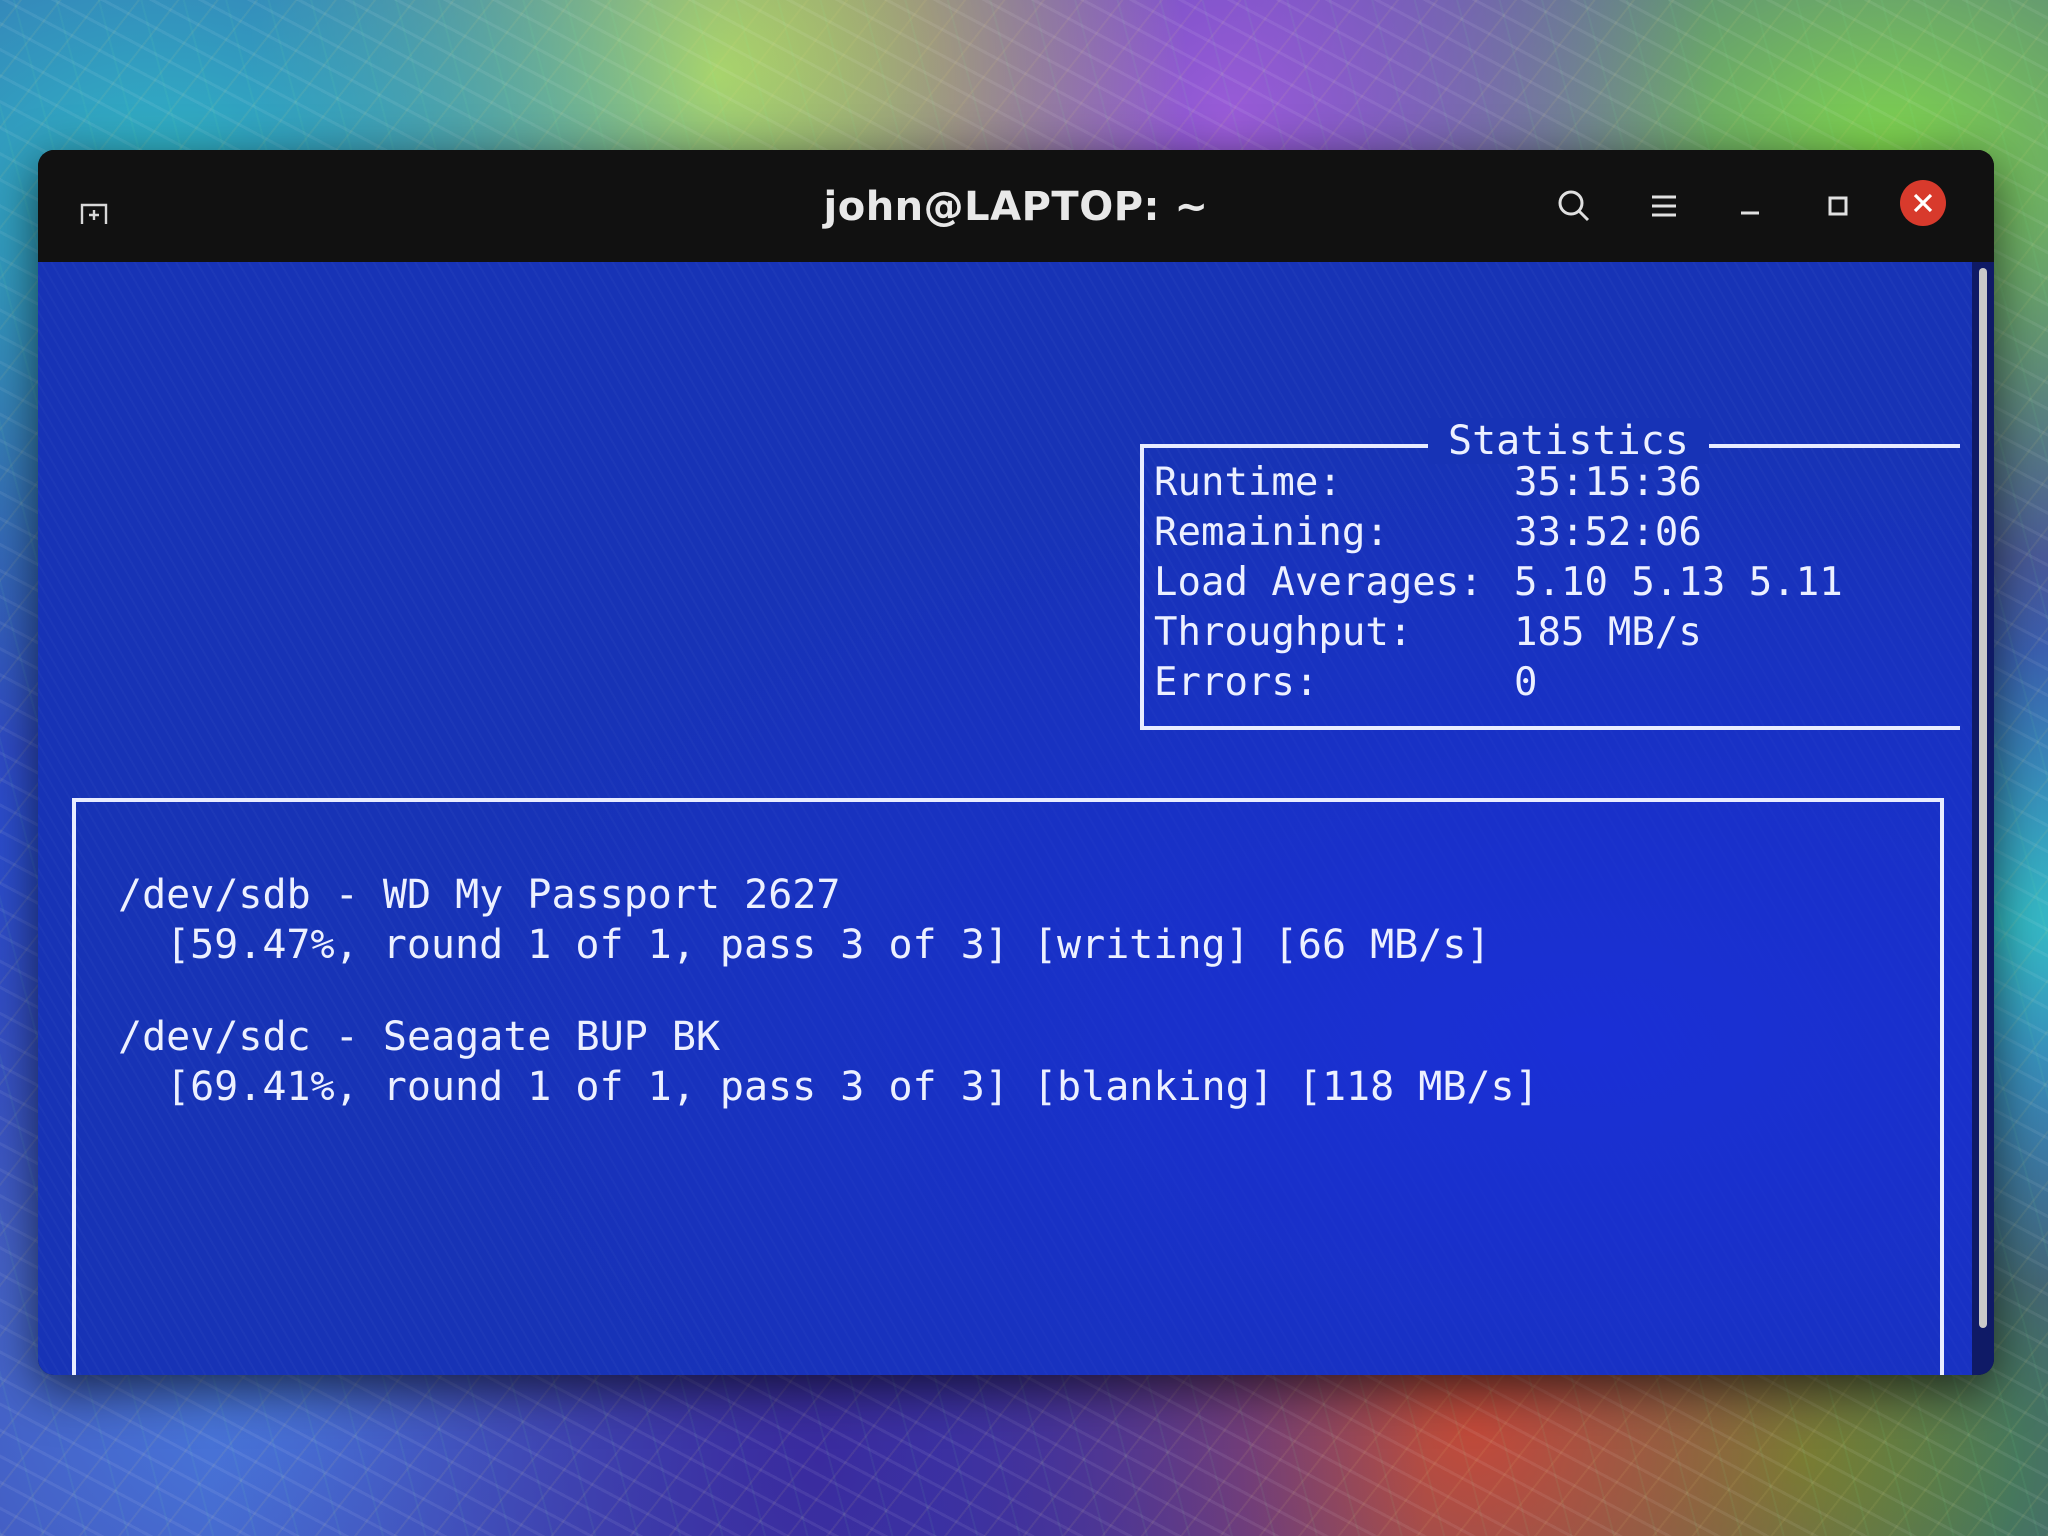 This screenshot has height=1536, width=2048. Describe the element at coordinates (1608, 632) in the screenshot. I see `stat-value: 185 MB/s` at that location.